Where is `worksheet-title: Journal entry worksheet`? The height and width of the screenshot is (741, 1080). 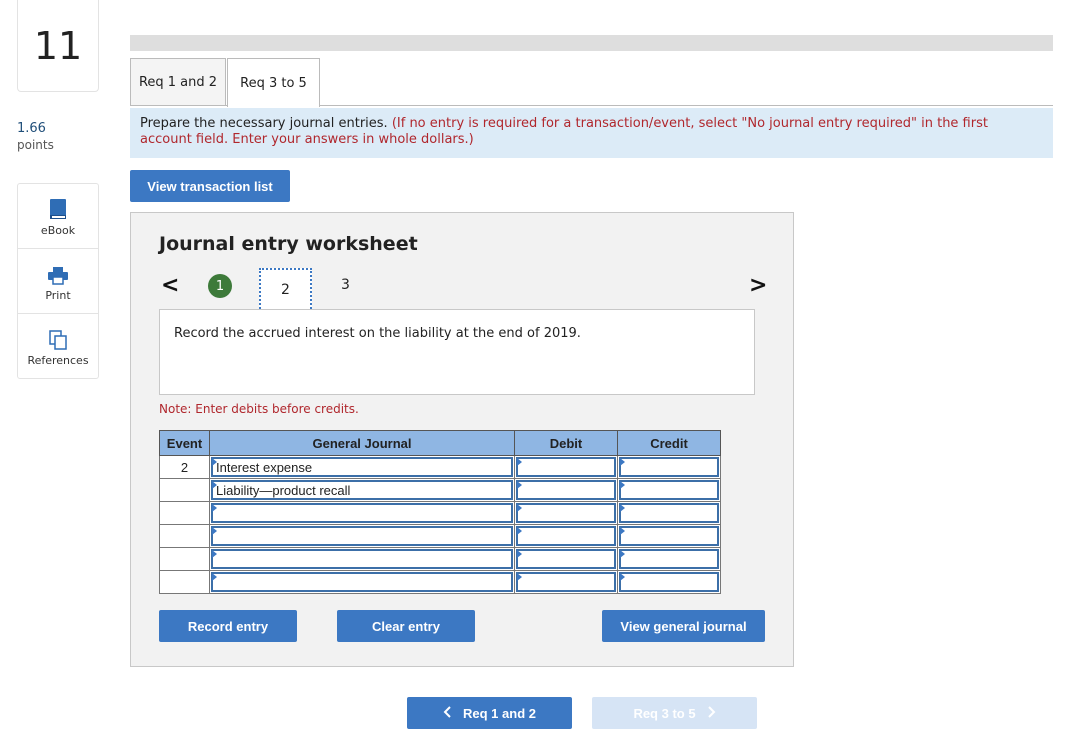
worksheet-title: Journal entry worksheet is located at coordinates (288, 244).